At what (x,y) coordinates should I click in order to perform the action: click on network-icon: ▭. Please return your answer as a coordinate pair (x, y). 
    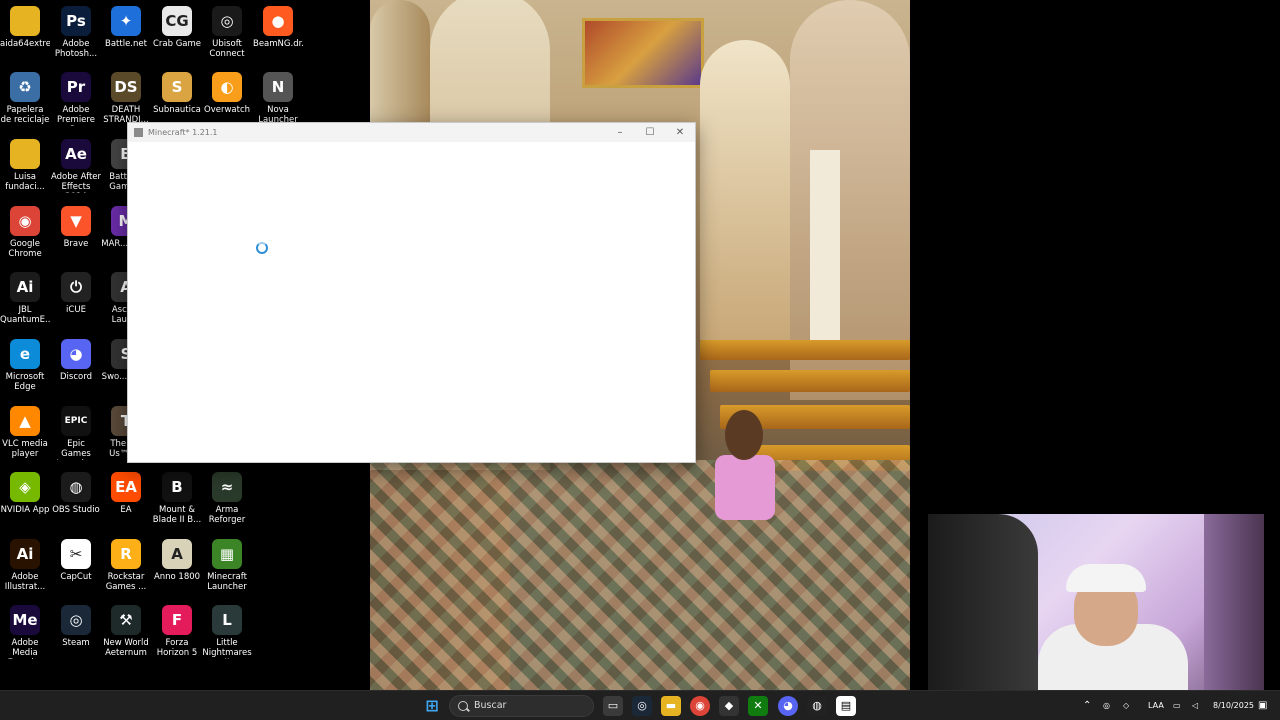
    Looking at the image, I should click on (1177, 705).